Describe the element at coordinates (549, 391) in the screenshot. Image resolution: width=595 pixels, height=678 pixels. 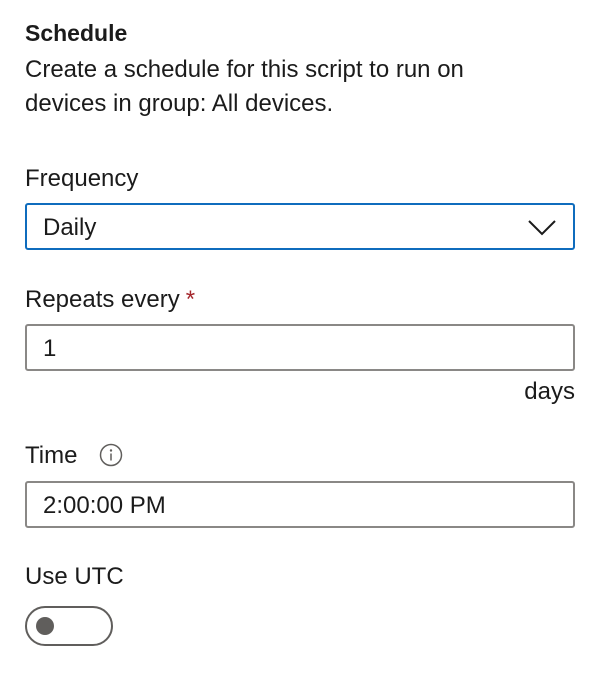
I see `repeats-unit: days` at that location.